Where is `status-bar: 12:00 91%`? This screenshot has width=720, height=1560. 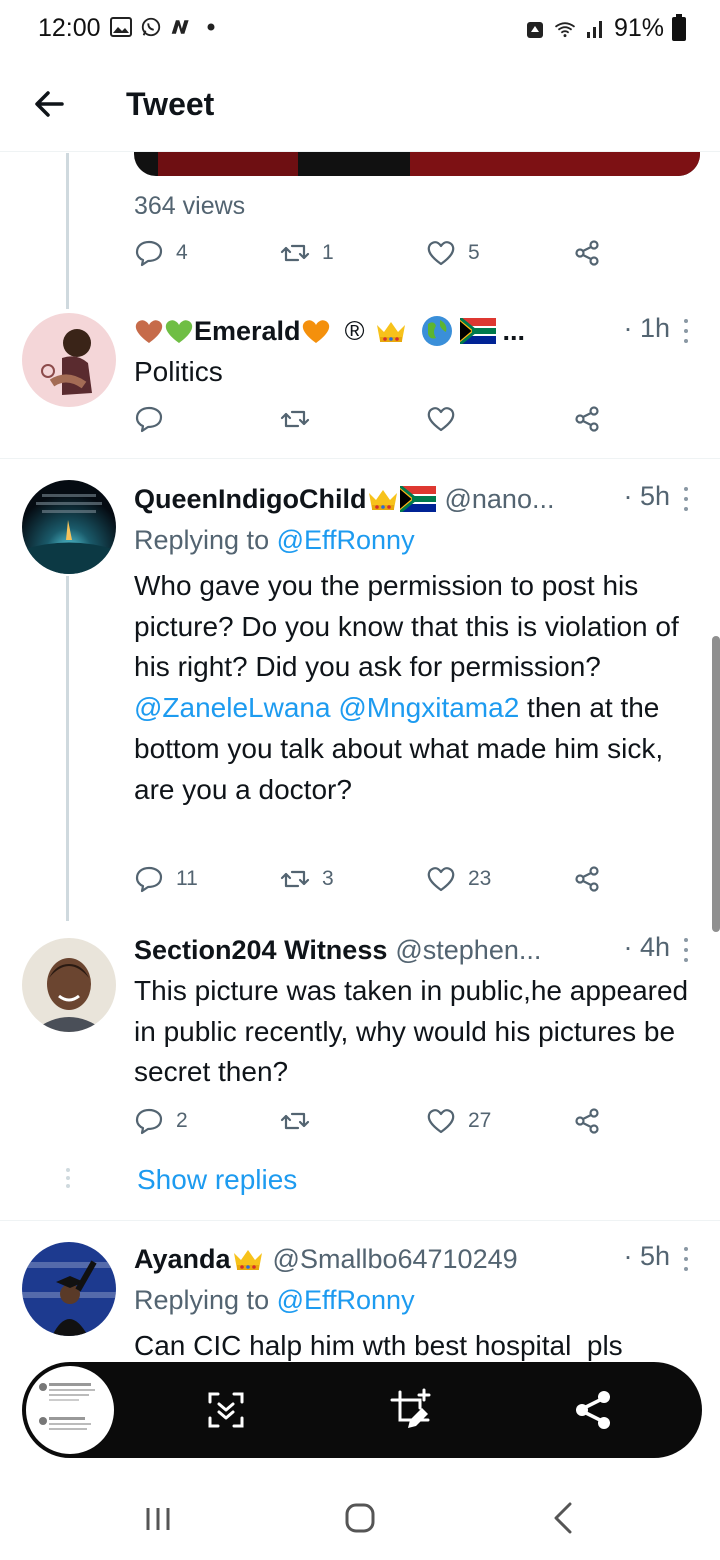 status-bar: 12:00 91% is located at coordinates (360, 29).